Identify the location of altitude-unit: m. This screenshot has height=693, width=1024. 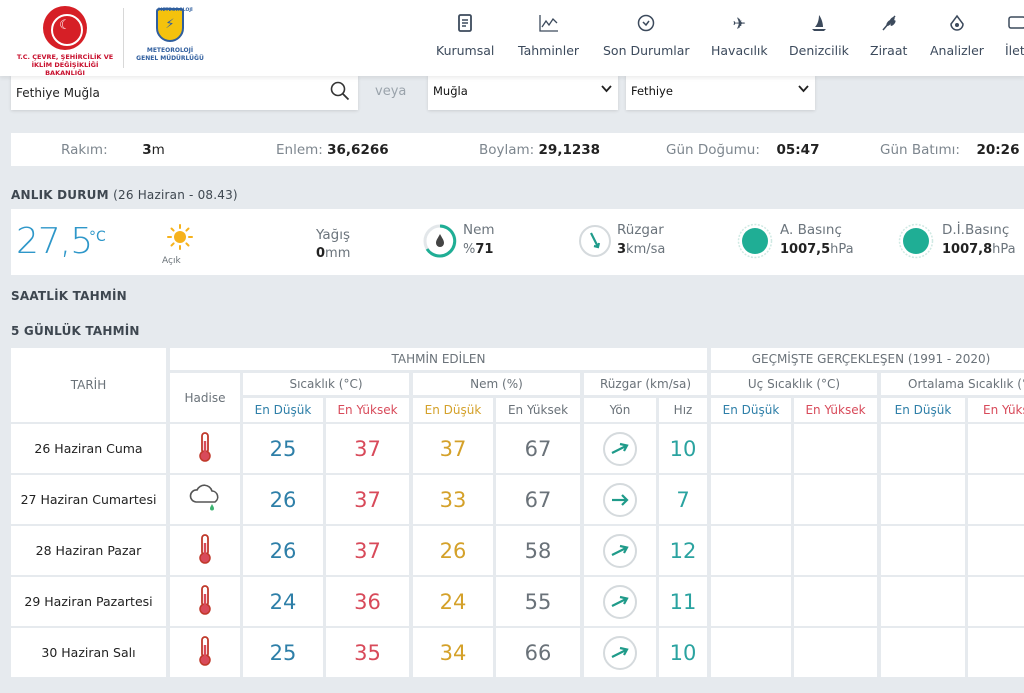
(158, 150).